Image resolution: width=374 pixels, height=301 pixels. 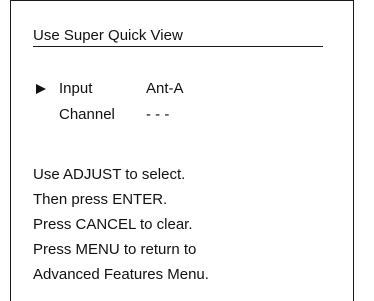 What do you see at coordinates (178, 37) in the screenshot?
I see `menu-title: Use Super Quick View` at bounding box center [178, 37].